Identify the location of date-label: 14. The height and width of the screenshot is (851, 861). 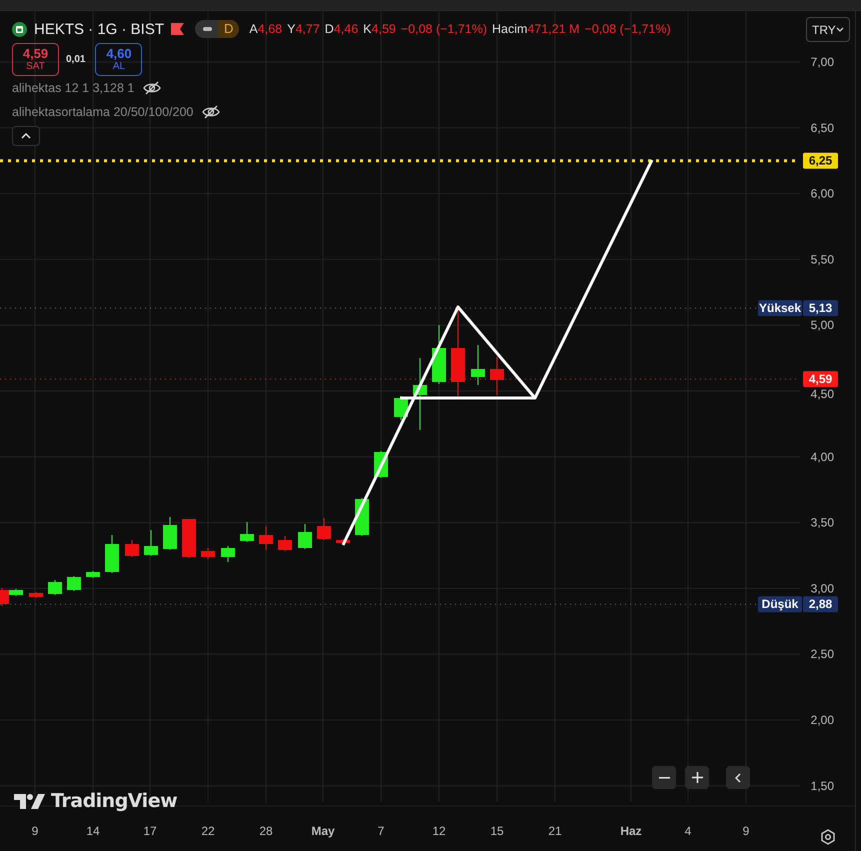
(93, 831).